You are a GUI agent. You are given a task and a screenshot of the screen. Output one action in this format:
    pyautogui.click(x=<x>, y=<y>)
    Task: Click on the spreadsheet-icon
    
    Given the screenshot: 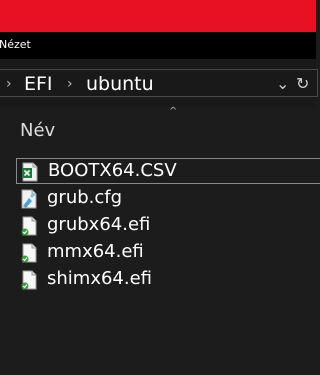 What is the action you would take?
    pyautogui.click(x=30, y=172)
    